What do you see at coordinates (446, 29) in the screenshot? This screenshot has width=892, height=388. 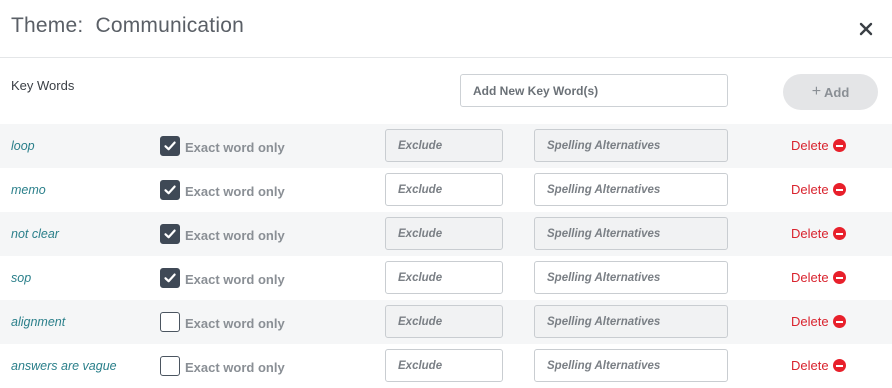 I see `modal-header: Theme: Communication` at bounding box center [446, 29].